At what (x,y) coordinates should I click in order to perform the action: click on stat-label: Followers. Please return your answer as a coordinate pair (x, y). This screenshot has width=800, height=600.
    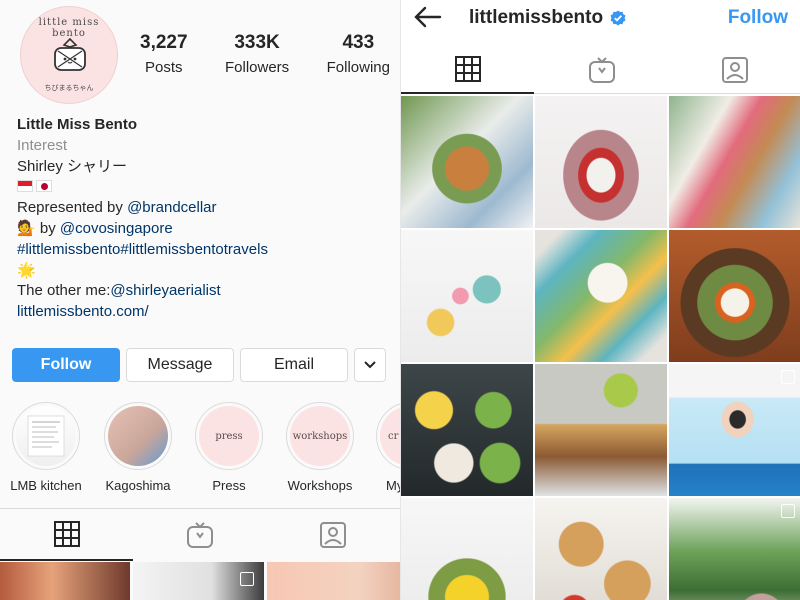
    Looking at the image, I should click on (257, 67).